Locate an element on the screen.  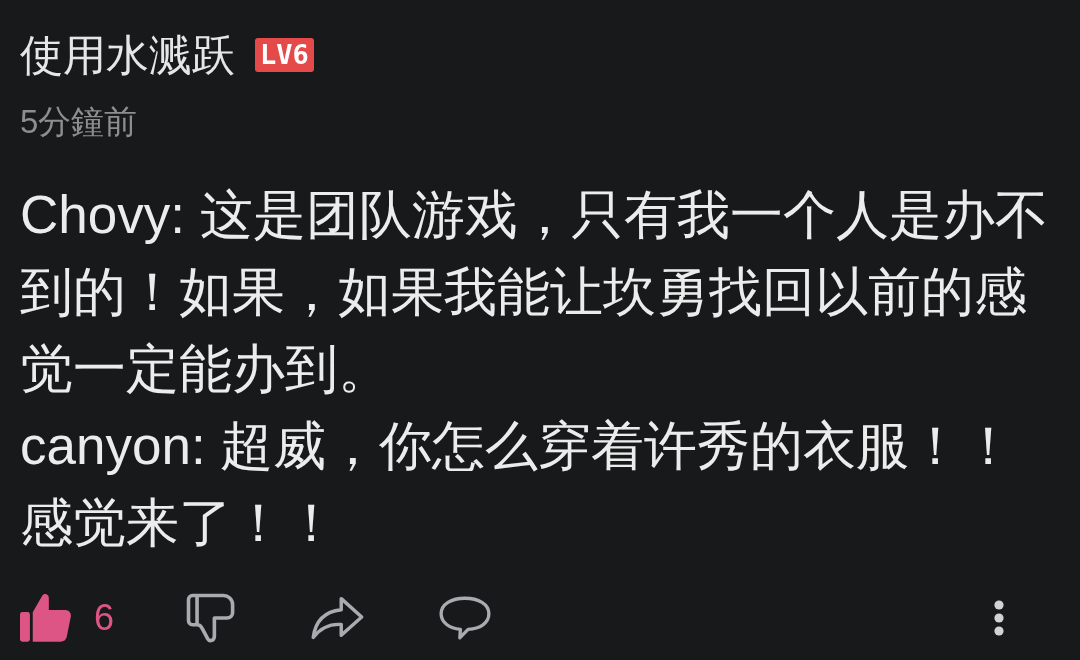
speech-bubble-icon is located at coordinates (465, 618).